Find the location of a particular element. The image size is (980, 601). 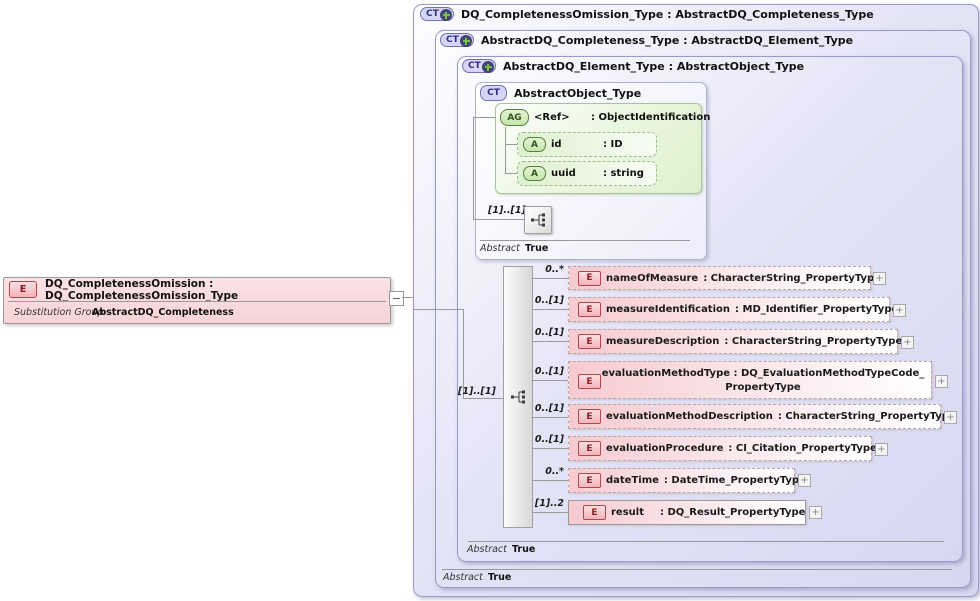

element-type: : MD_Identifier_PropertyType is located at coordinates (817, 309).